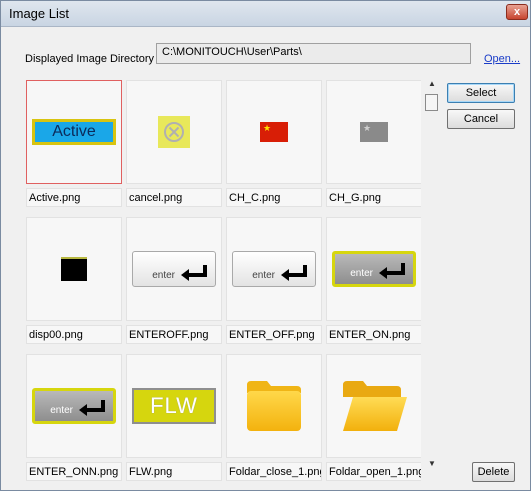  What do you see at coordinates (517, 12) in the screenshot?
I see `close-button: x` at bounding box center [517, 12].